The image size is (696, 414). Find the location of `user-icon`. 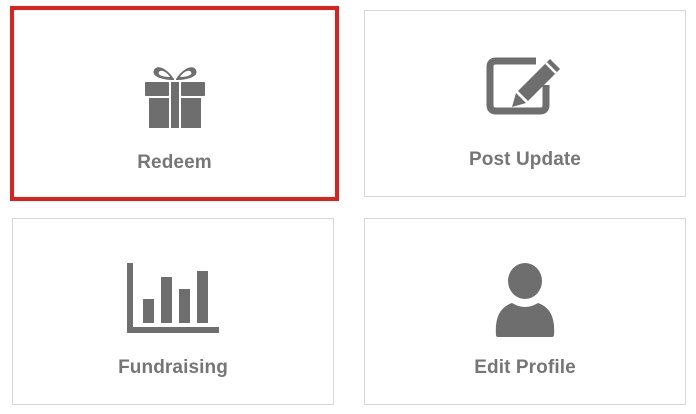

user-icon is located at coordinates (525, 300).